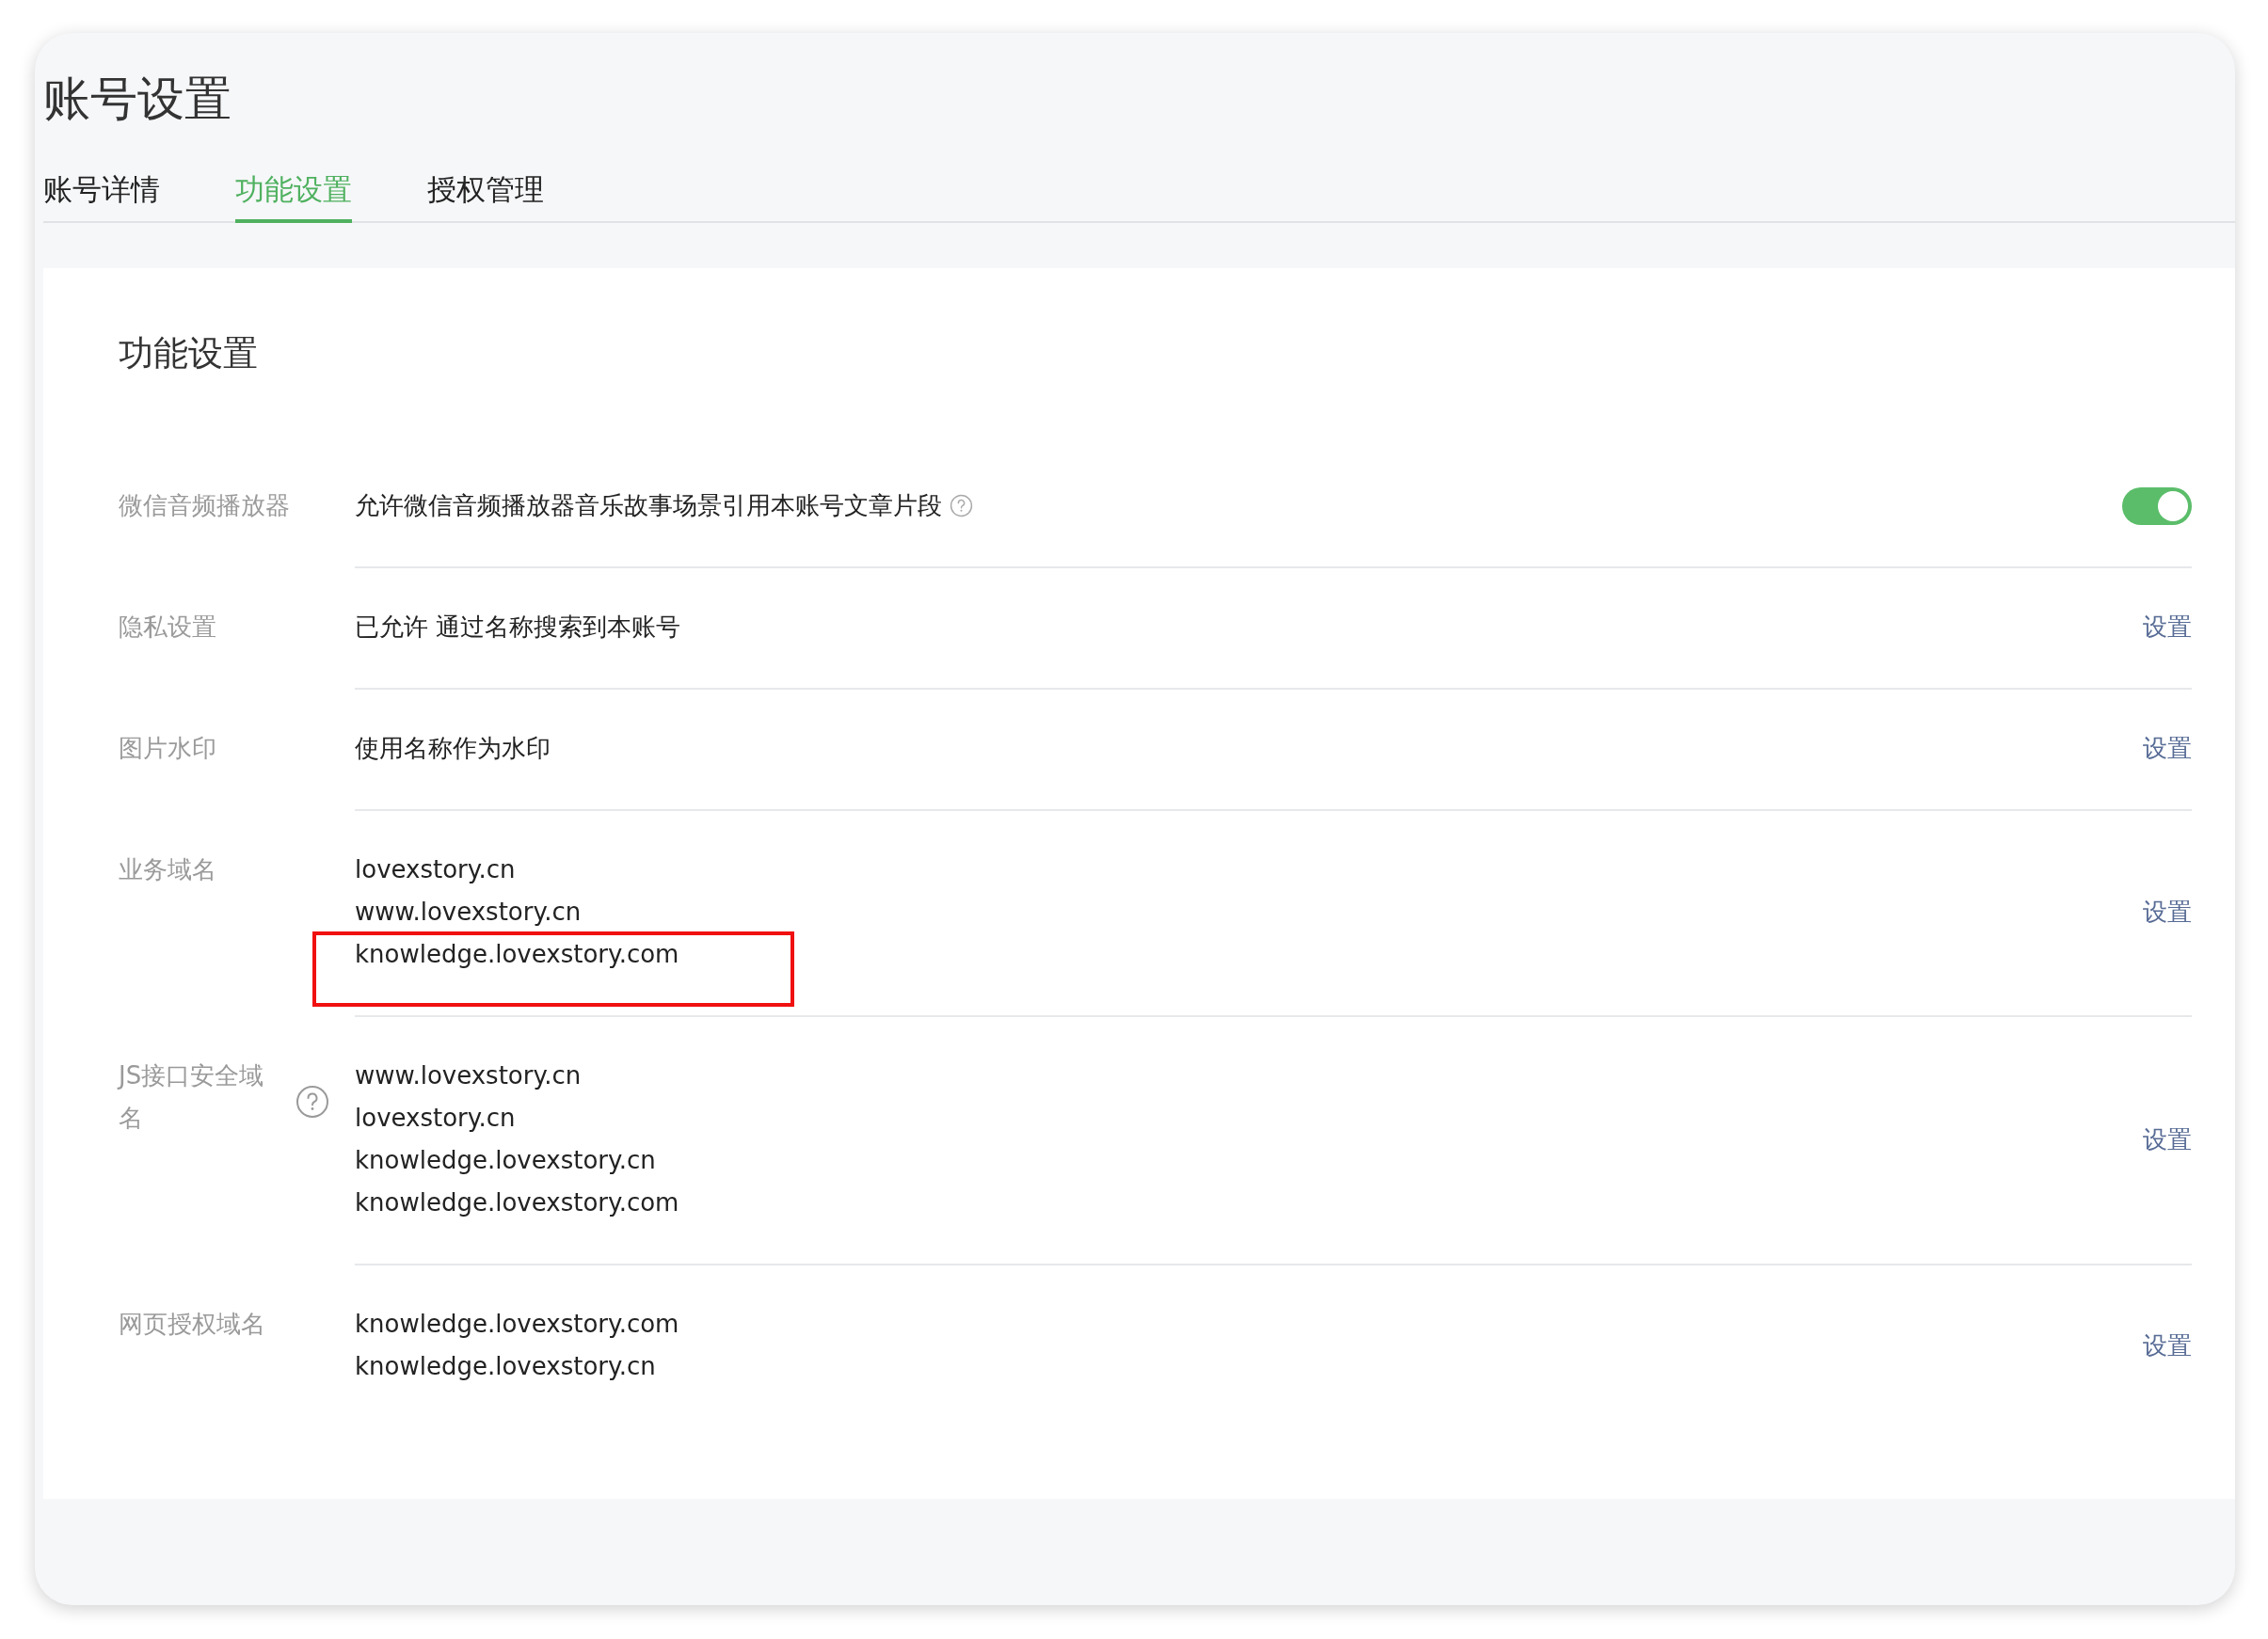 The width and height of the screenshot is (2268, 1639). I want to click on setting-label: JS接口安全域名, so click(192, 1097).